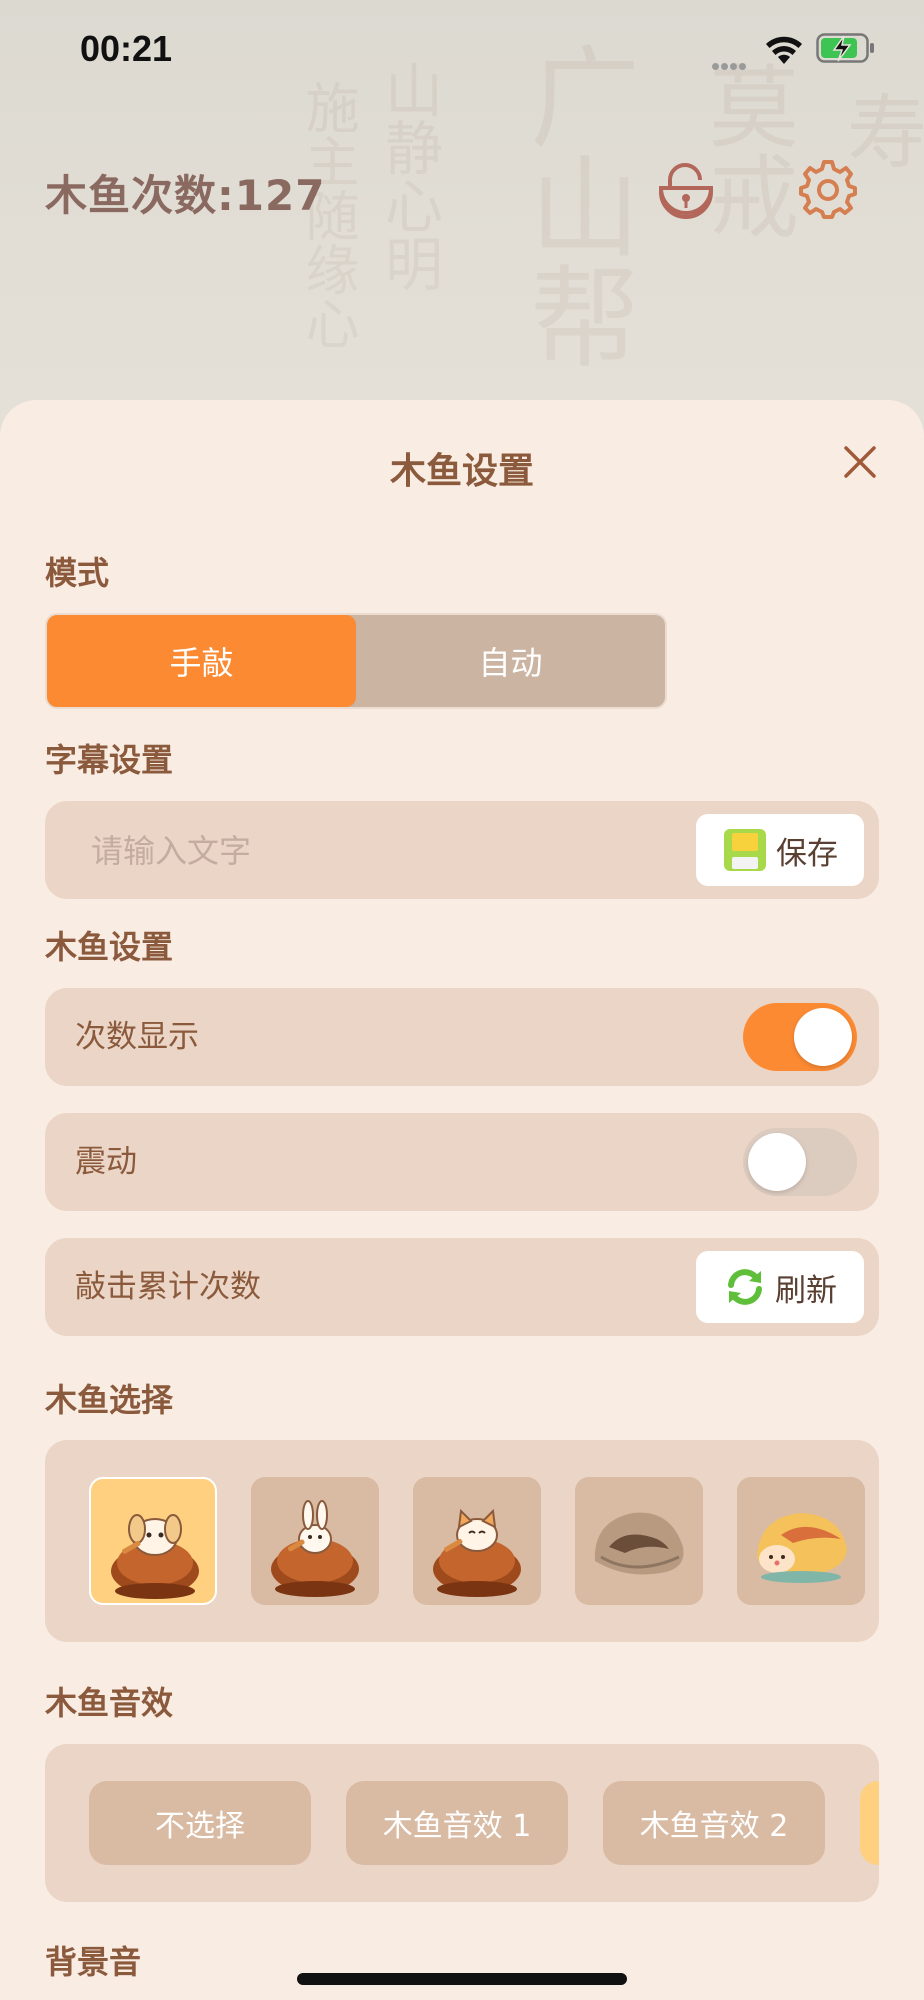 The height and width of the screenshot is (2000, 924). What do you see at coordinates (201, 661) in the screenshot?
I see `mode-manual-tab: 手敲` at bounding box center [201, 661].